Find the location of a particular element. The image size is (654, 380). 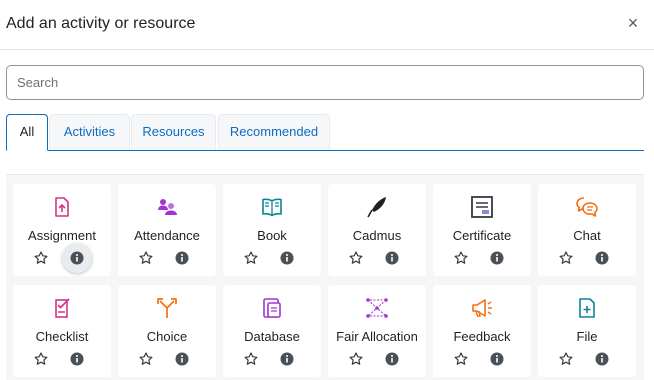

tab-resources: Resources is located at coordinates (173, 132).